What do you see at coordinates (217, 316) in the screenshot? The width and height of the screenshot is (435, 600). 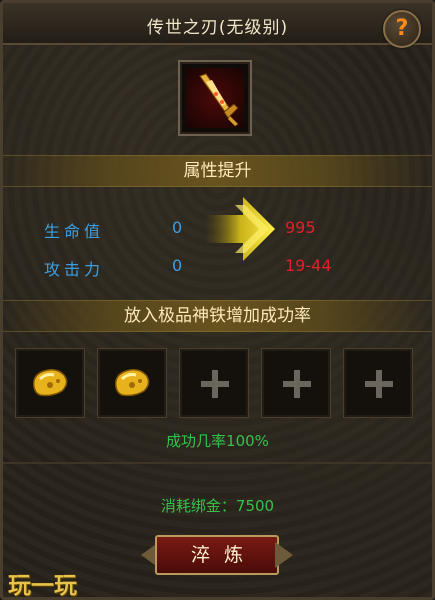 I see `material-header: 放入极品神铁增加成功率` at bounding box center [217, 316].